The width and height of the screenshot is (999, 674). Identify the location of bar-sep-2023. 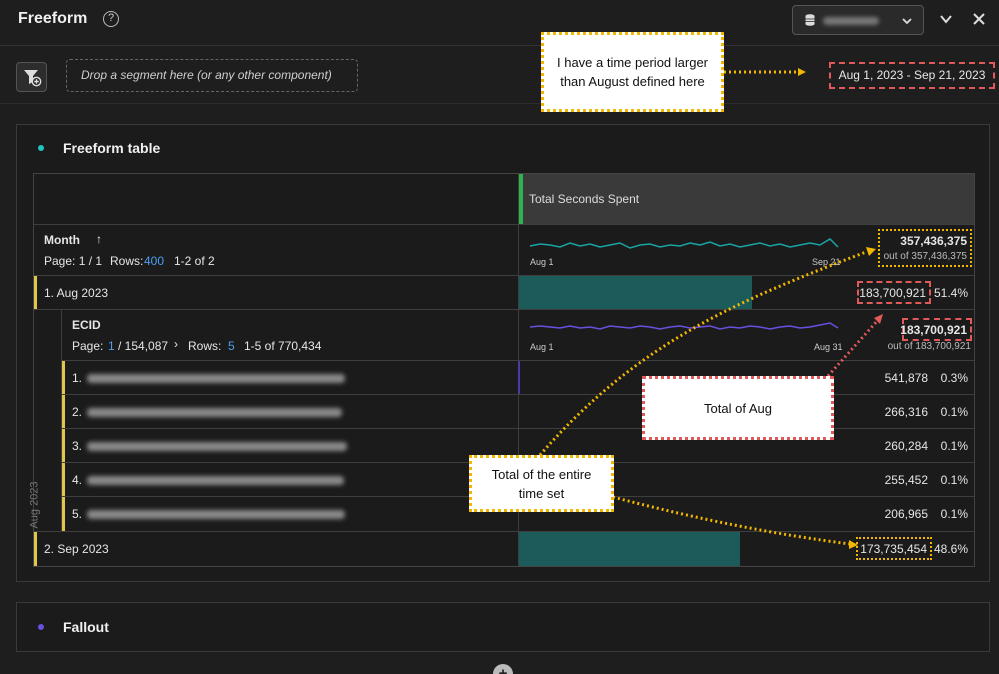
(629, 549).